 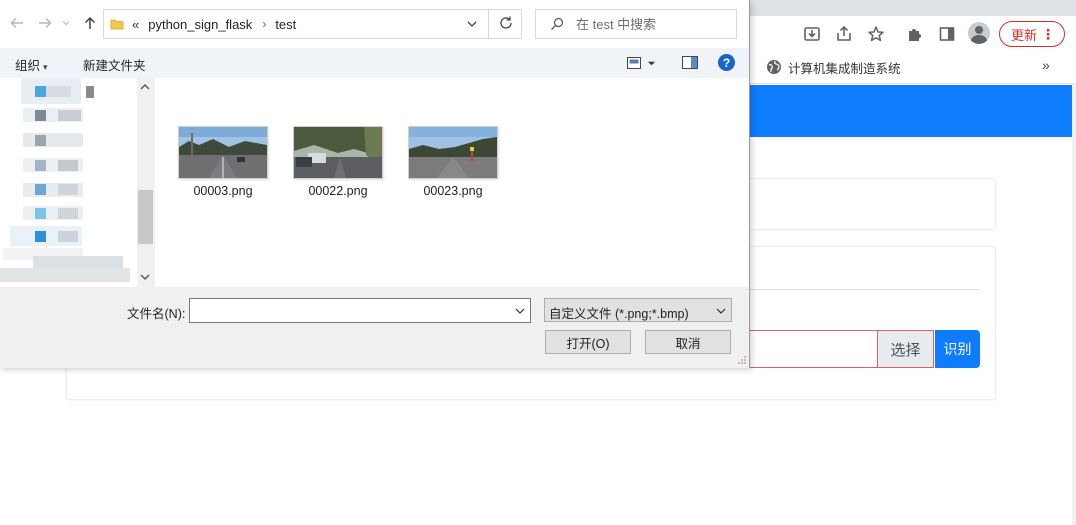 I want to click on scroll-thumb, so click(x=145, y=217).